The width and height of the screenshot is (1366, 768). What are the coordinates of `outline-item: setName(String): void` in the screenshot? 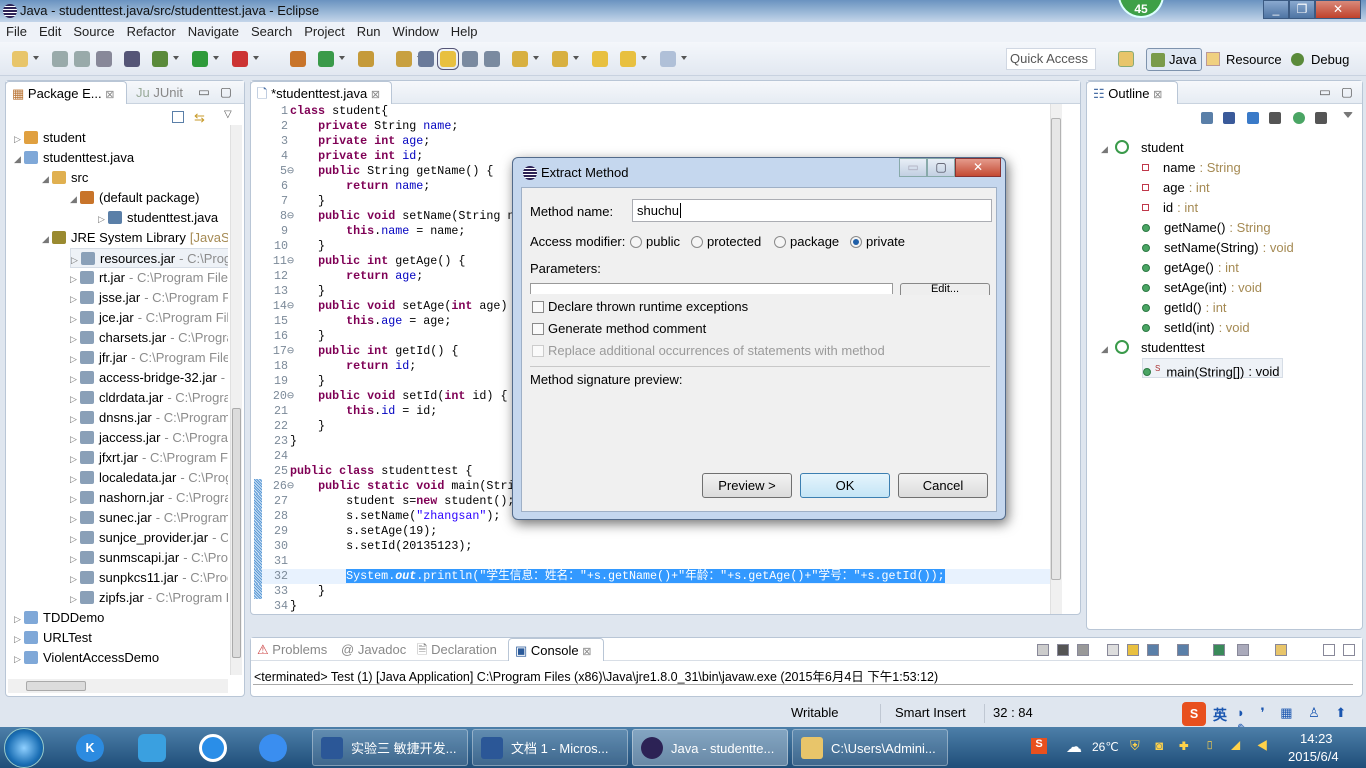 It's located at (1218, 248).